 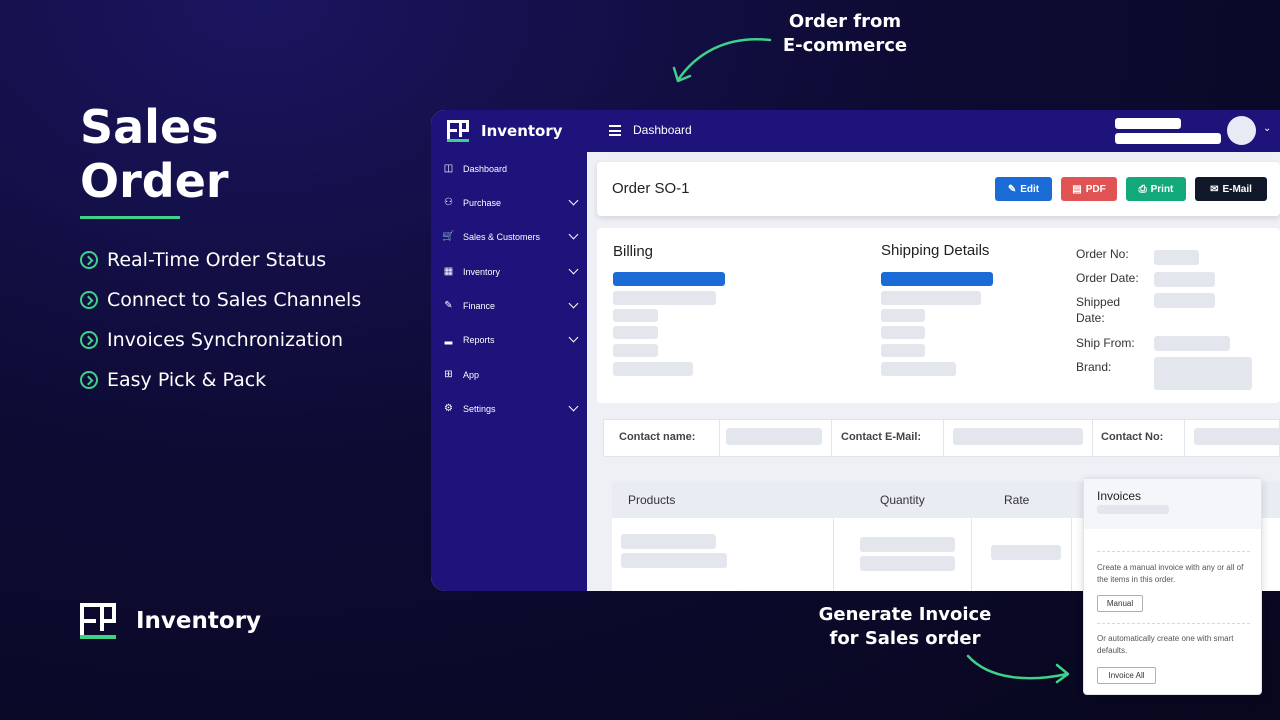 I want to click on hamburger-menu-icon, so click(x=615, y=130).